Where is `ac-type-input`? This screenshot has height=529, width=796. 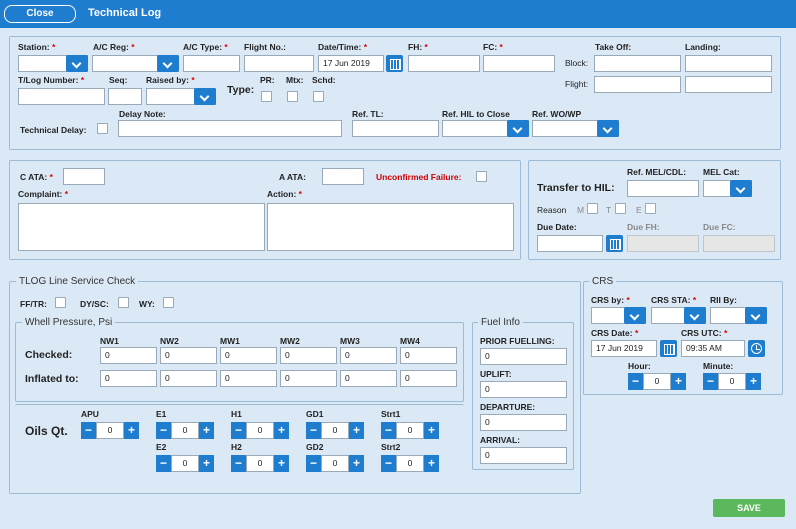 ac-type-input is located at coordinates (211, 63).